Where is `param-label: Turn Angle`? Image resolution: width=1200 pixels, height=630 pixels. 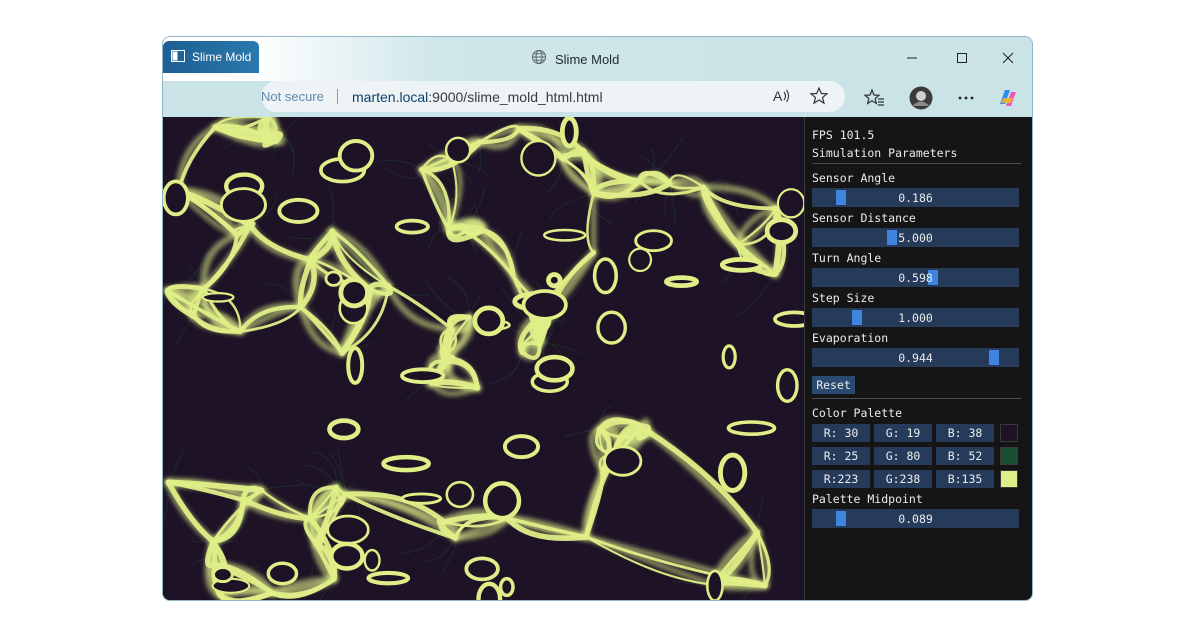
param-label: Turn Angle is located at coordinates (847, 258).